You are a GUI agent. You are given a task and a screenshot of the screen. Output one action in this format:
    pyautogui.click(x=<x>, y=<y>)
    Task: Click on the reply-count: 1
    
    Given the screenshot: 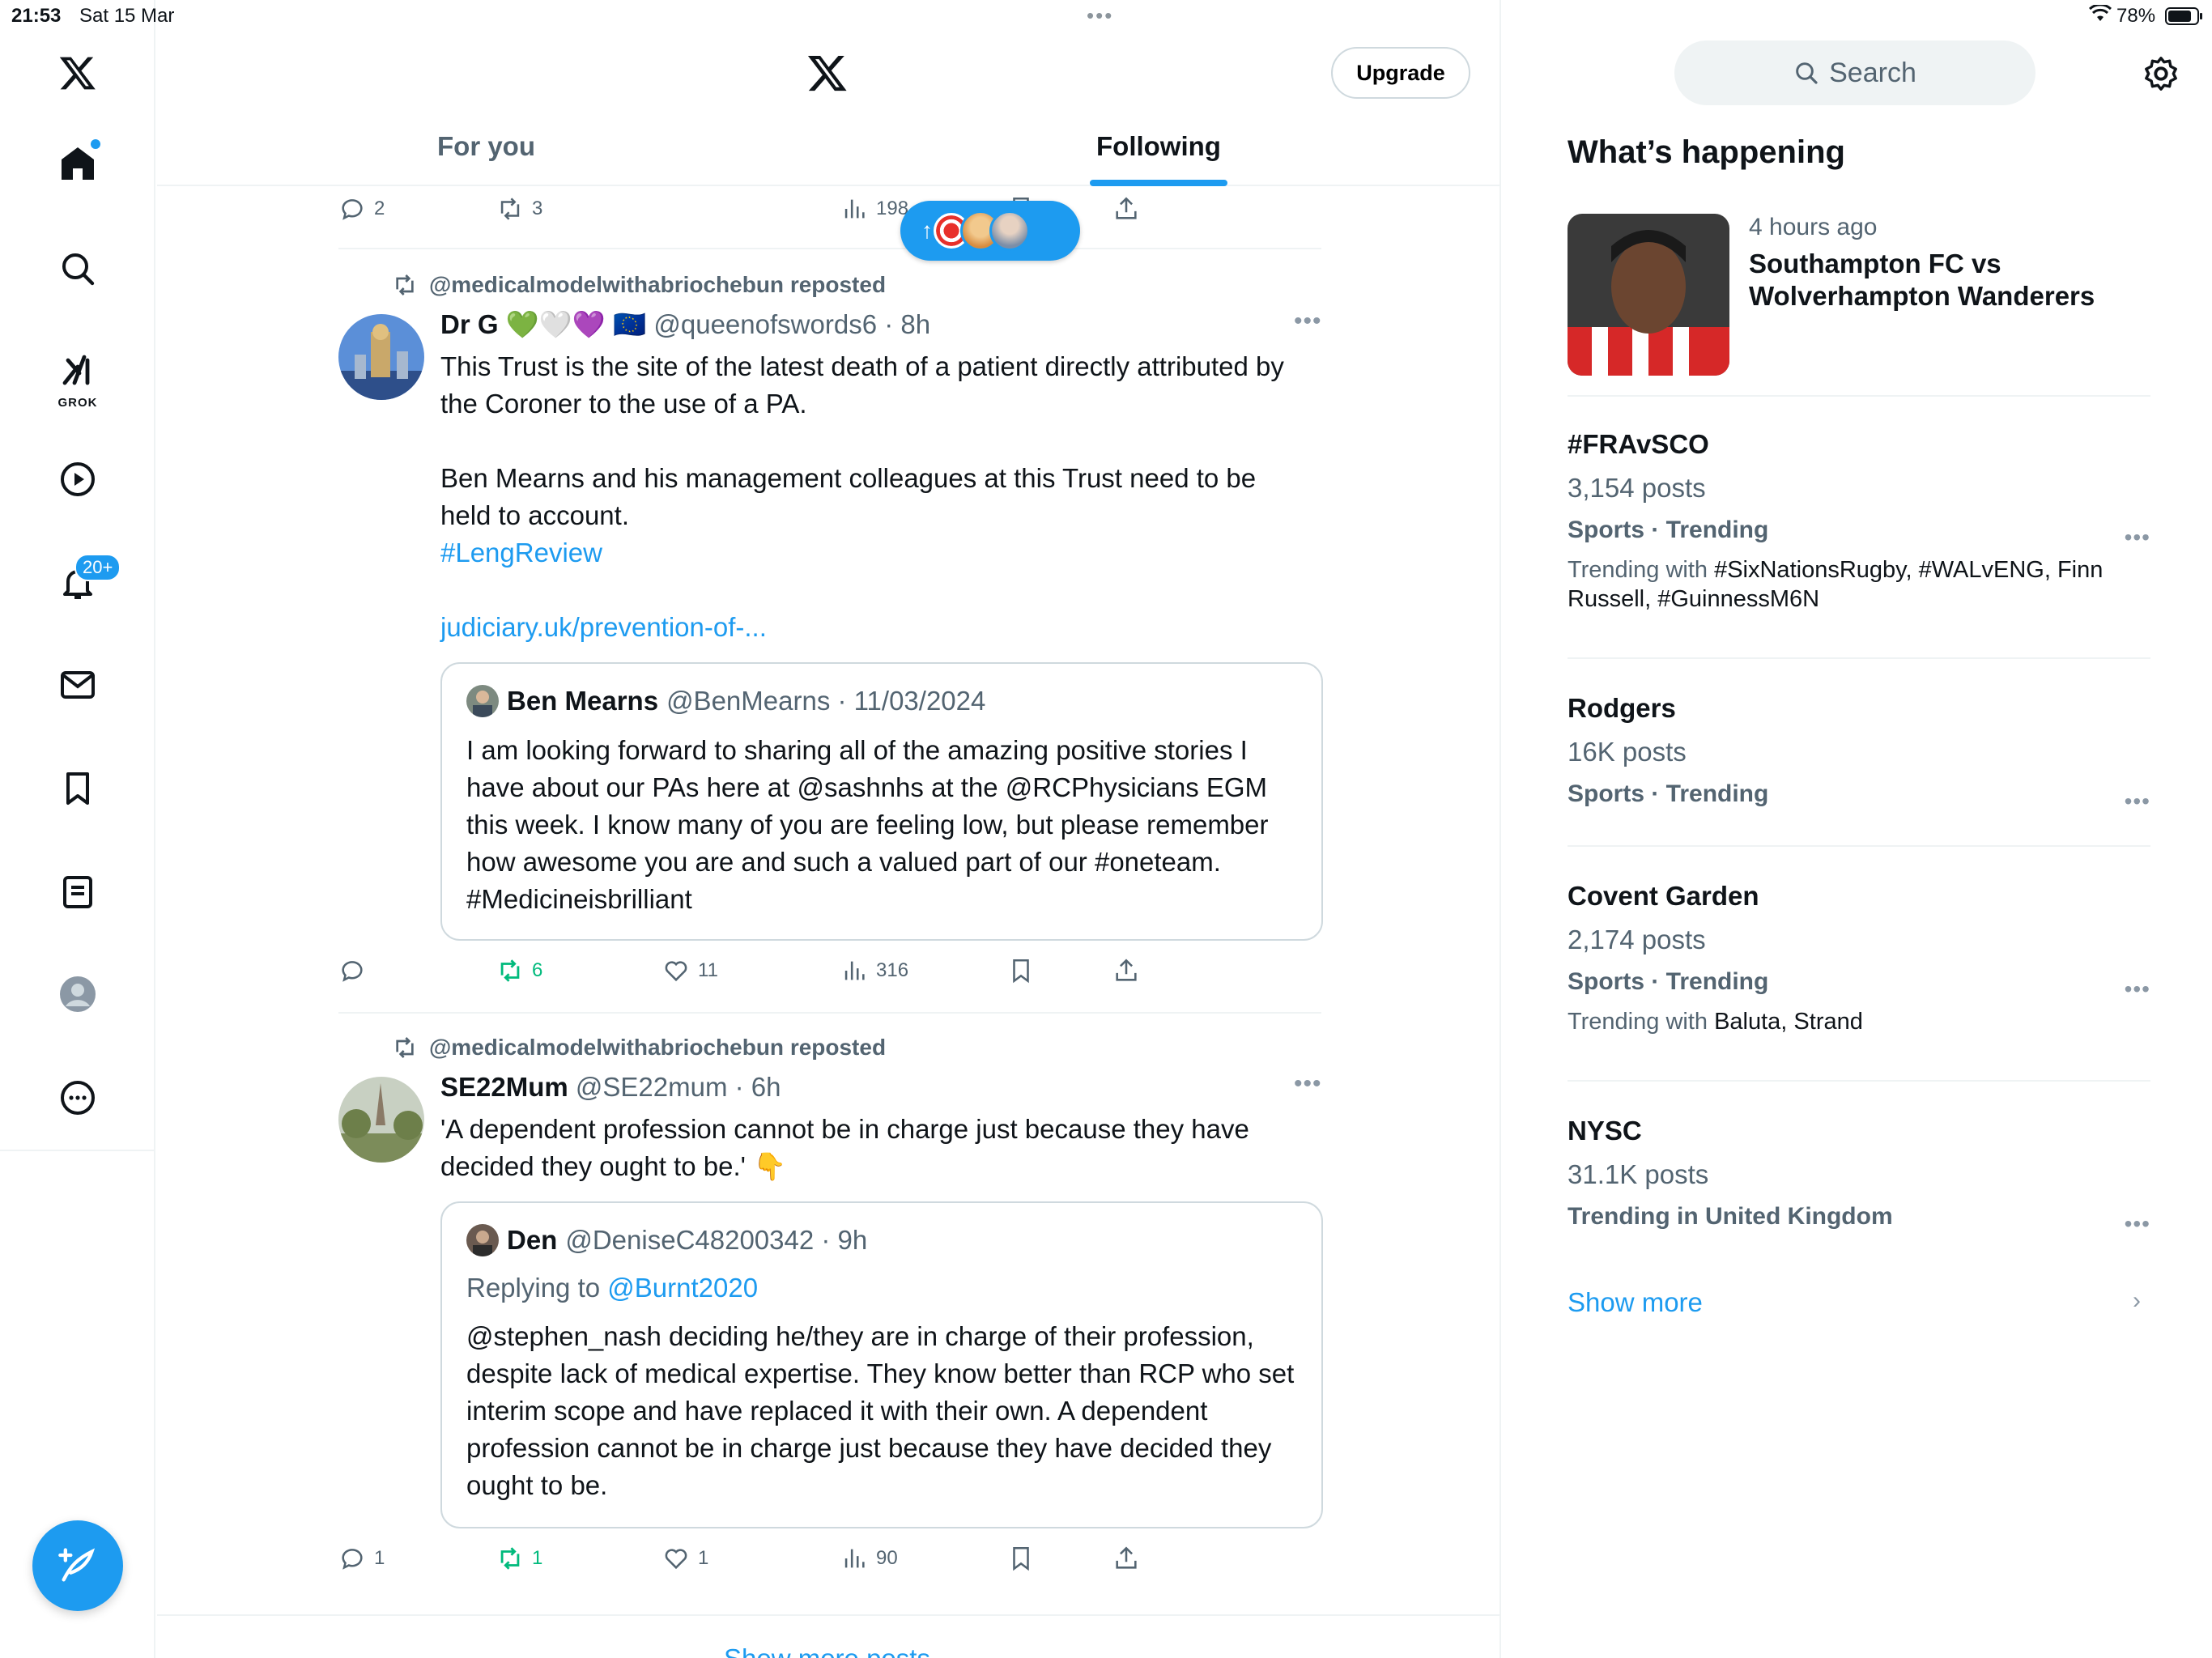 What is the action you would take?
    pyautogui.click(x=380, y=1558)
    